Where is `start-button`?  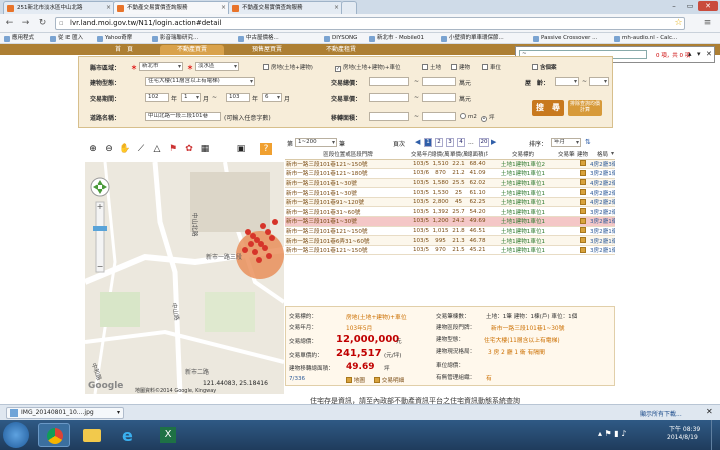
start-button is located at coordinates (16, 435).